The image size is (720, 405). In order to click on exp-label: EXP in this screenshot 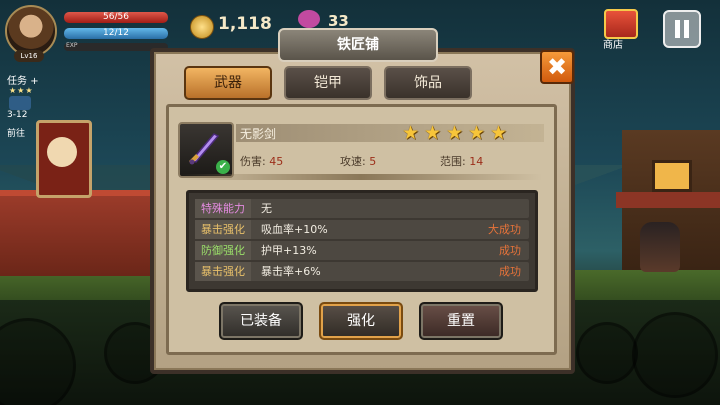, I will do `click(72, 45)`.